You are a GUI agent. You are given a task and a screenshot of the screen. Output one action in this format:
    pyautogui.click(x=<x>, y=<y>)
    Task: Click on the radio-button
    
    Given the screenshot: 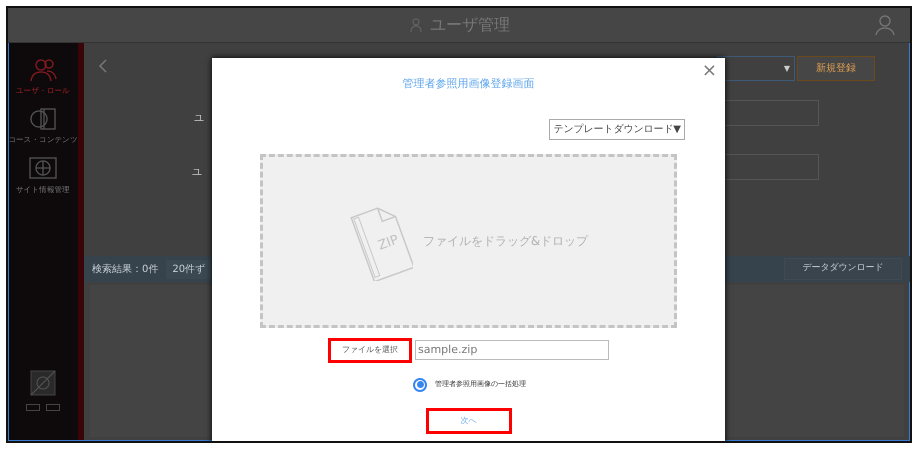 What is the action you would take?
    pyautogui.click(x=420, y=385)
    